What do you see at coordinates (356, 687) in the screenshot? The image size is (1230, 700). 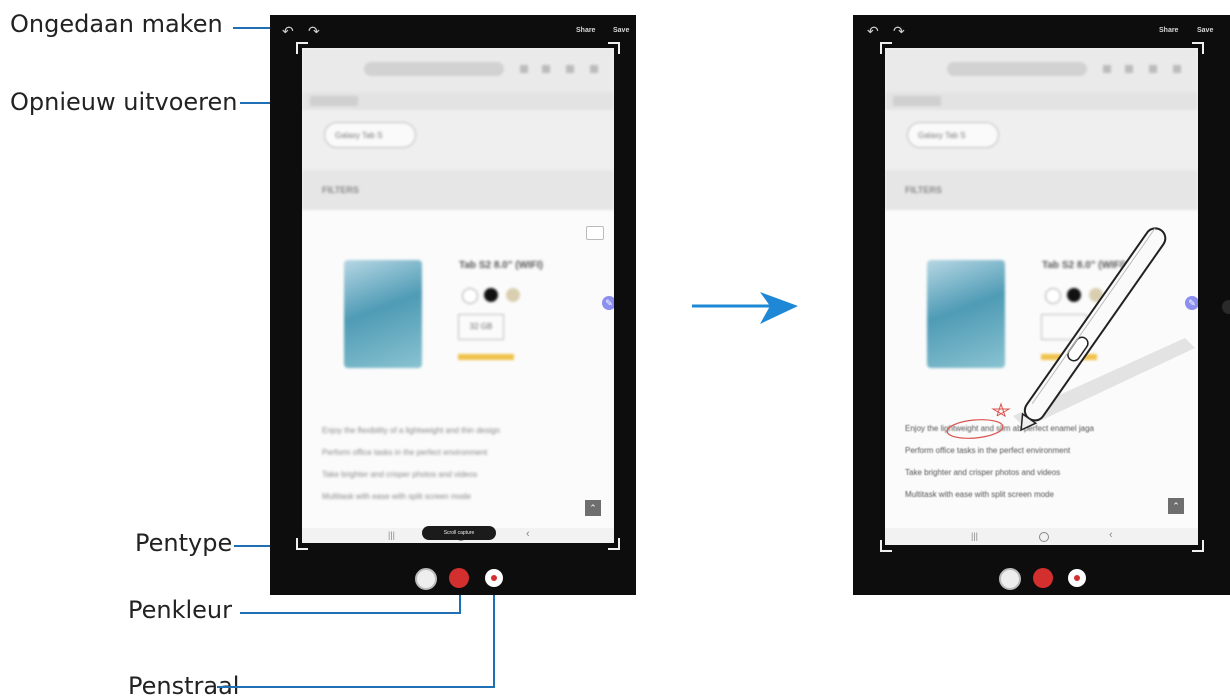 I see `leader-pen-stroke` at bounding box center [356, 687].